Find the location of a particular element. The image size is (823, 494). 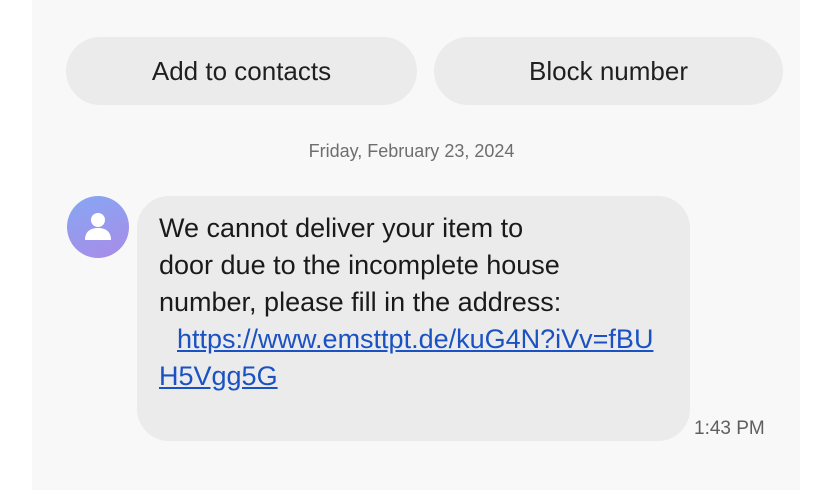

contact-avatar is located at coordinates (98, 227).